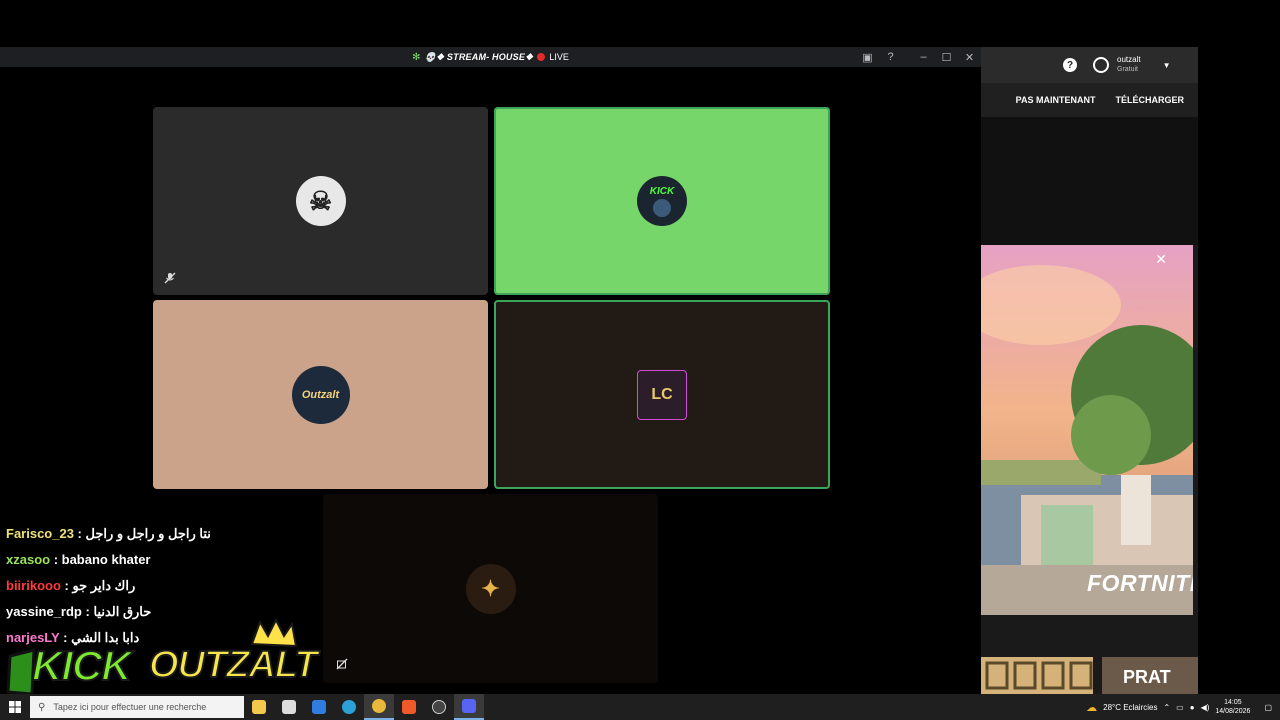 The width and height of the screenshot is (1280, 720). What do you see at coordinates (867, 57) in the screenshot?
I see `inbox-icon: ▣` at bounding box center [867, 57].